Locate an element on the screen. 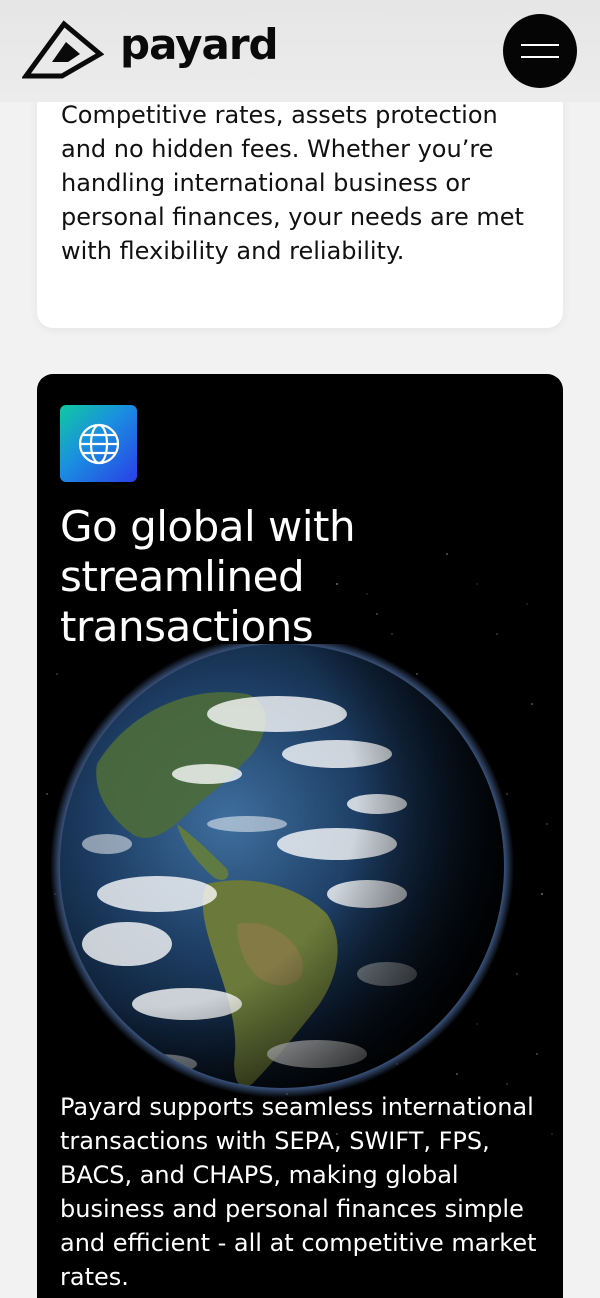 The image size is (600, 1298). site-header: payard is located at coordinates (300, 51).